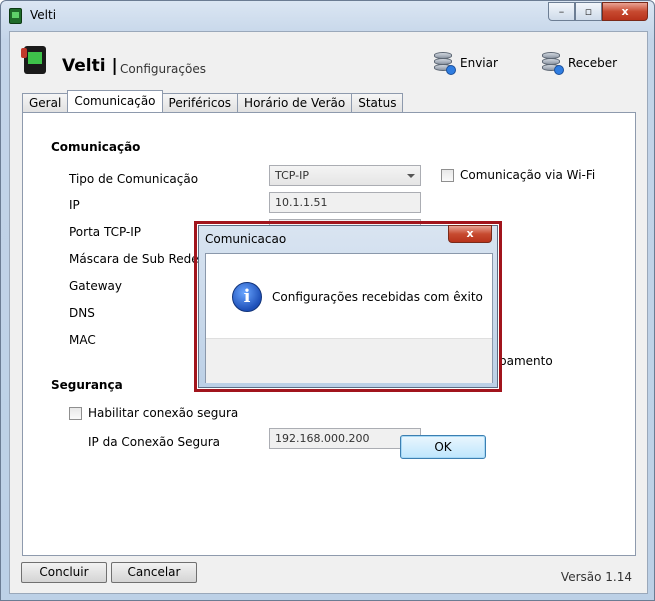 The height and width of the screenshot is (601, 655). I want to click on version-label: Versão 1.14, so click(596, 577).